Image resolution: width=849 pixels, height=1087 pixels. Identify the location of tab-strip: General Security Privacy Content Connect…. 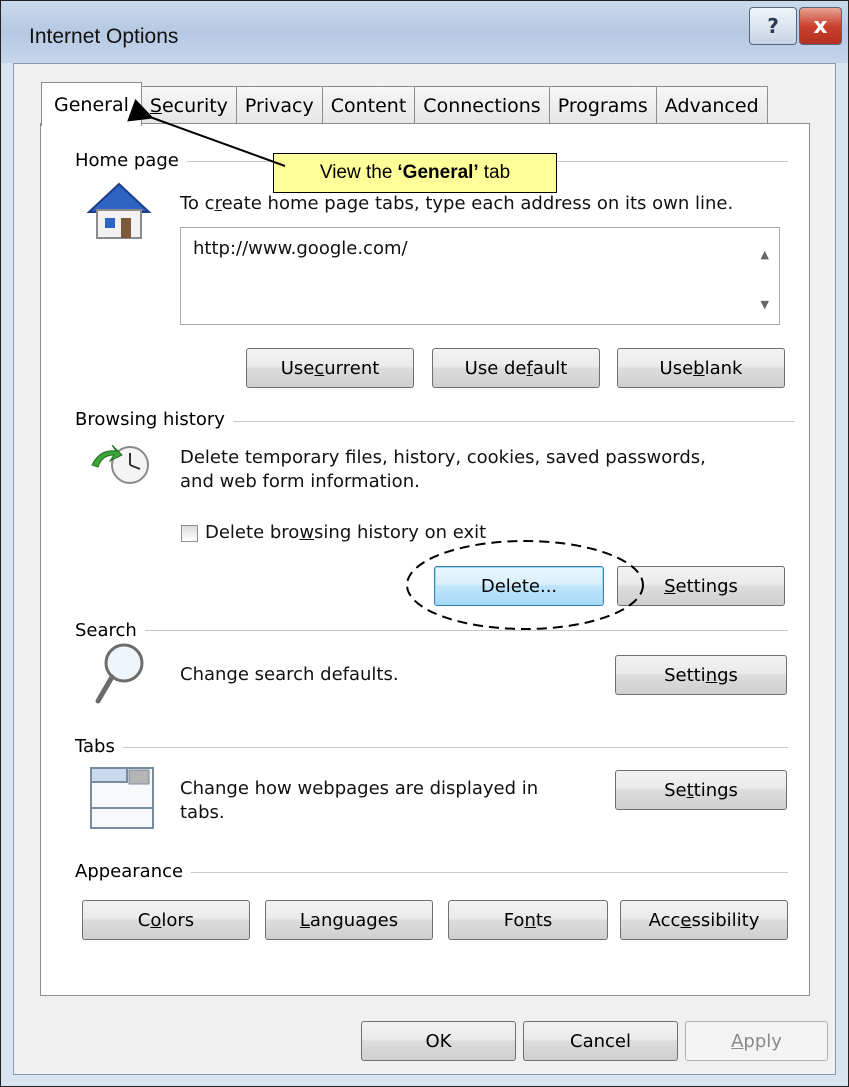
(404, 104).